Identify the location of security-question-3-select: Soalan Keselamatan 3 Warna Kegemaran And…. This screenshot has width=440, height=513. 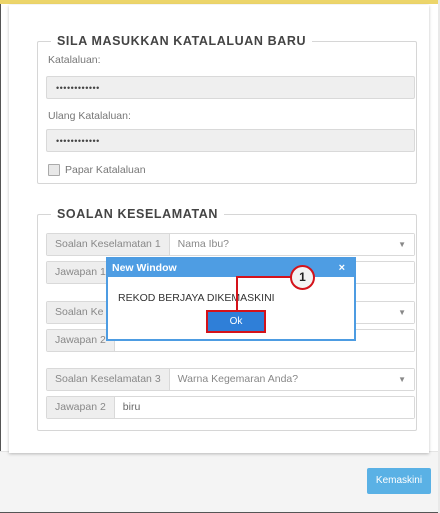
(230, 379).